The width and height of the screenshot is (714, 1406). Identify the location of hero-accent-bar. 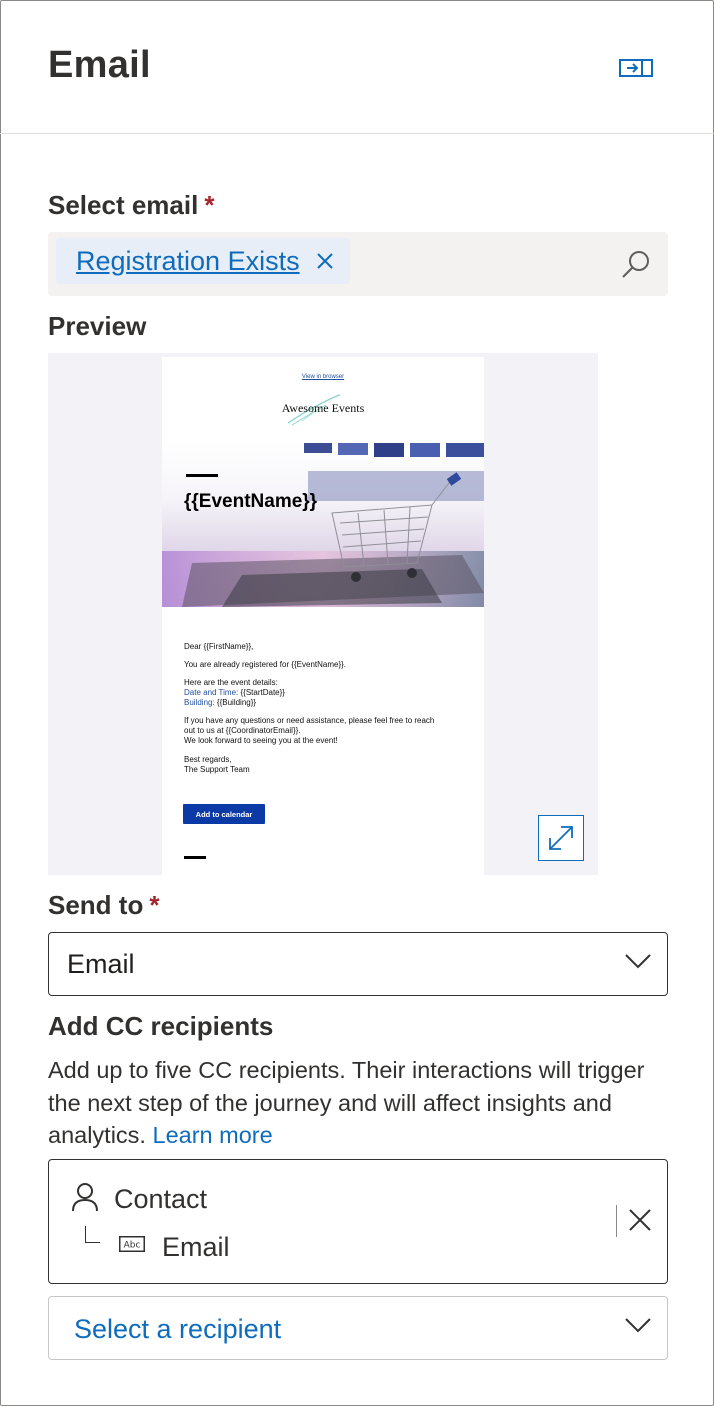
(202, 475).